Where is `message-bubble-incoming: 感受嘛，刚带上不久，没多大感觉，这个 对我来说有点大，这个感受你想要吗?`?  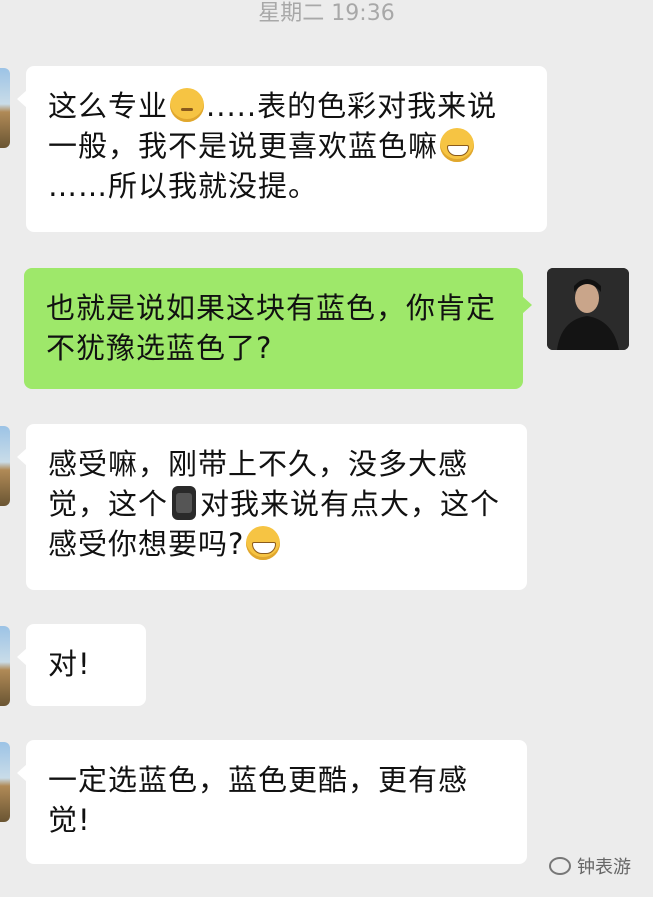 message-bubble-incoming: 感受嘛，刚带上不久，没多大感觉，这个 对我来说有点大，这个感受你想要吗? is located at coordinates (272, 507).